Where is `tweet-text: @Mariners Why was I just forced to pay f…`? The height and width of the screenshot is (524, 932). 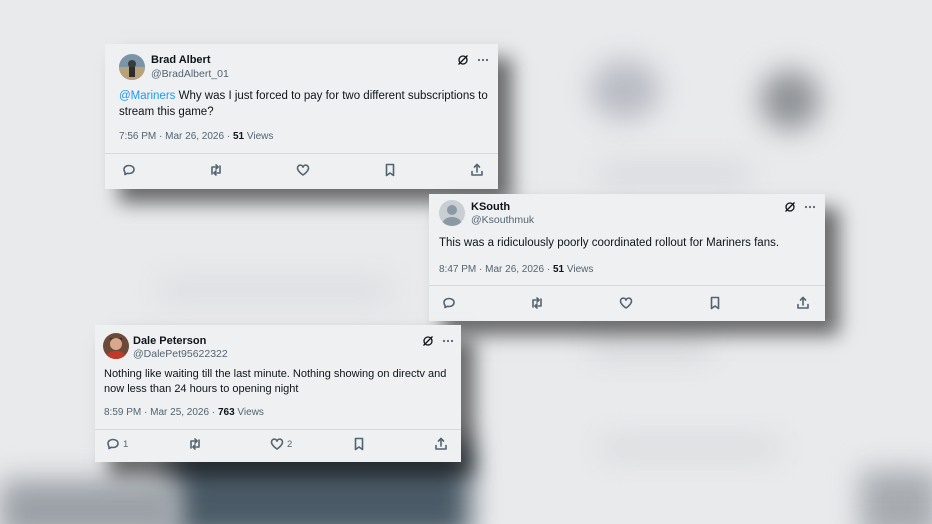
tweet-text: @Mariners Why was I just forced to pay f… is located at coordinates (304, 104).